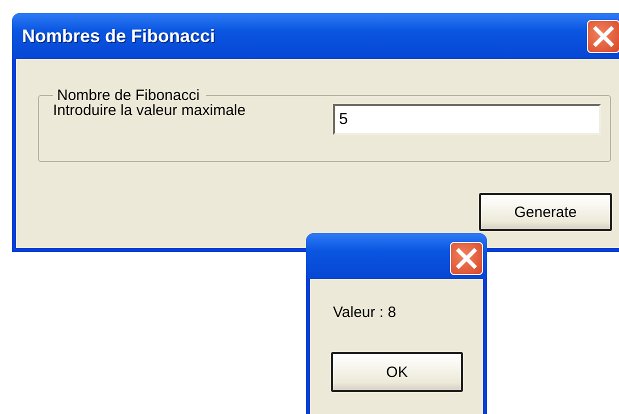 The height and width of the screenshot is (414, 619). What do you see at coordinates (128, 95) in the screenshot?
I see `group-label: Nombre de Fibonacci` at bounding box center [128, 95].